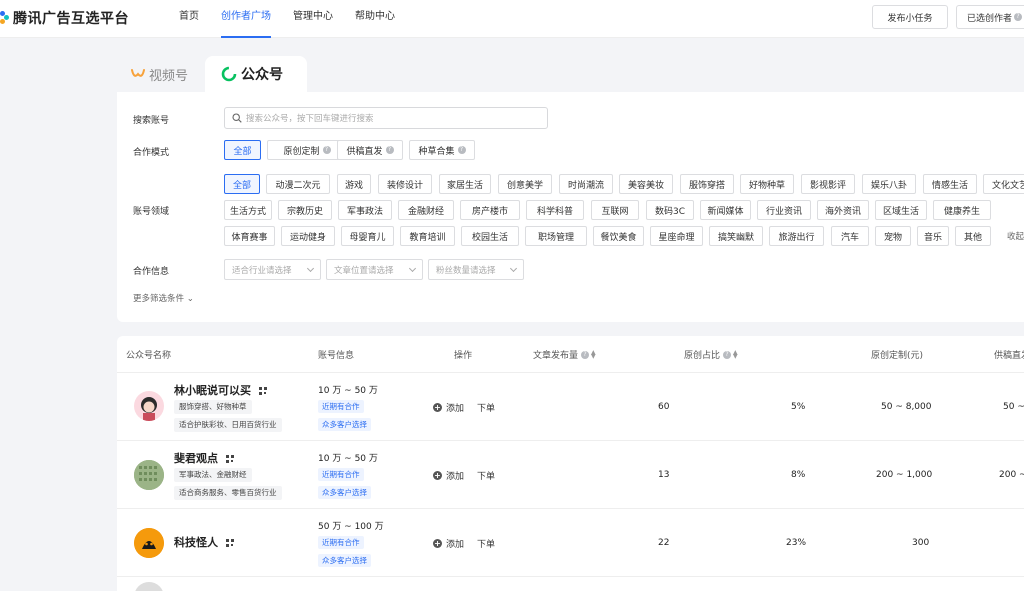  What do you see at coordinates (204, 542) in the screenshot?
I see `account-name: 科技怪人` at bounding box center [204, 542].